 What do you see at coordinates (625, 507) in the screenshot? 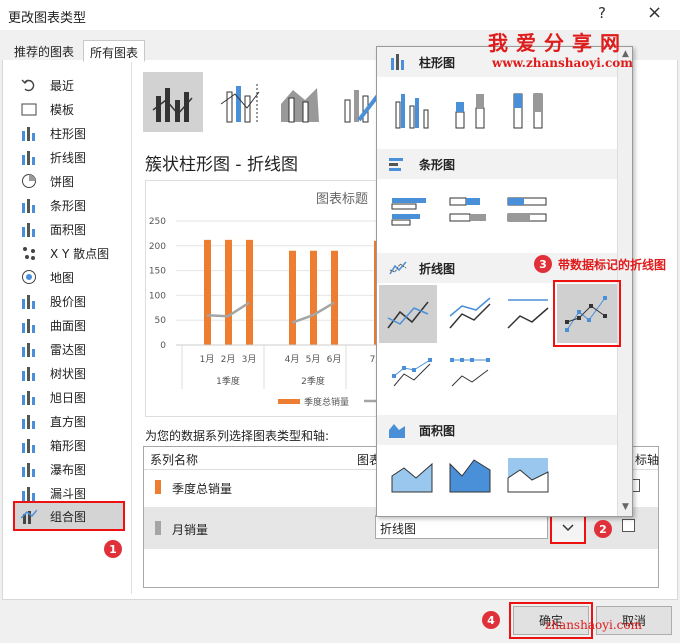
I see `scroll-down-icon: ▼` at bounding box center [625, 507].